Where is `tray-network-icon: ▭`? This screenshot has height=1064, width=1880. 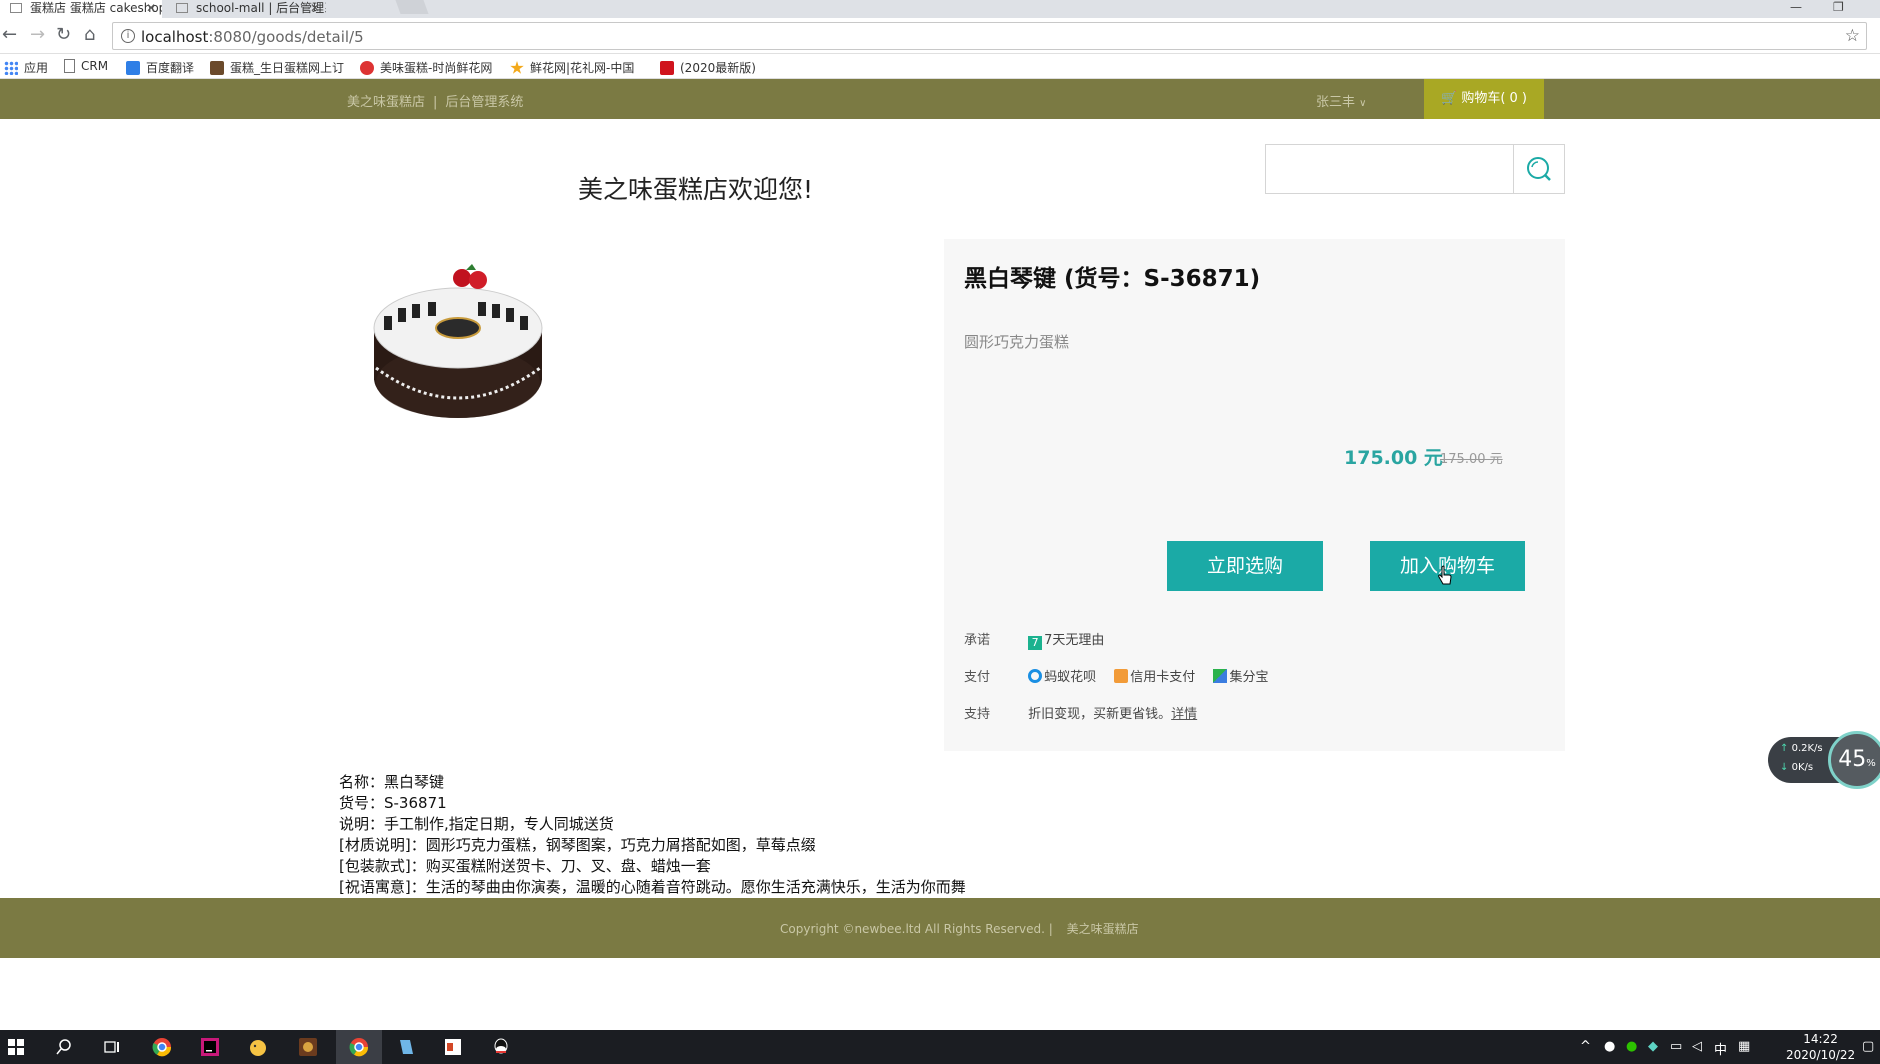 tray-network-icon: ▭ is located at coordinates (1676, 1046).